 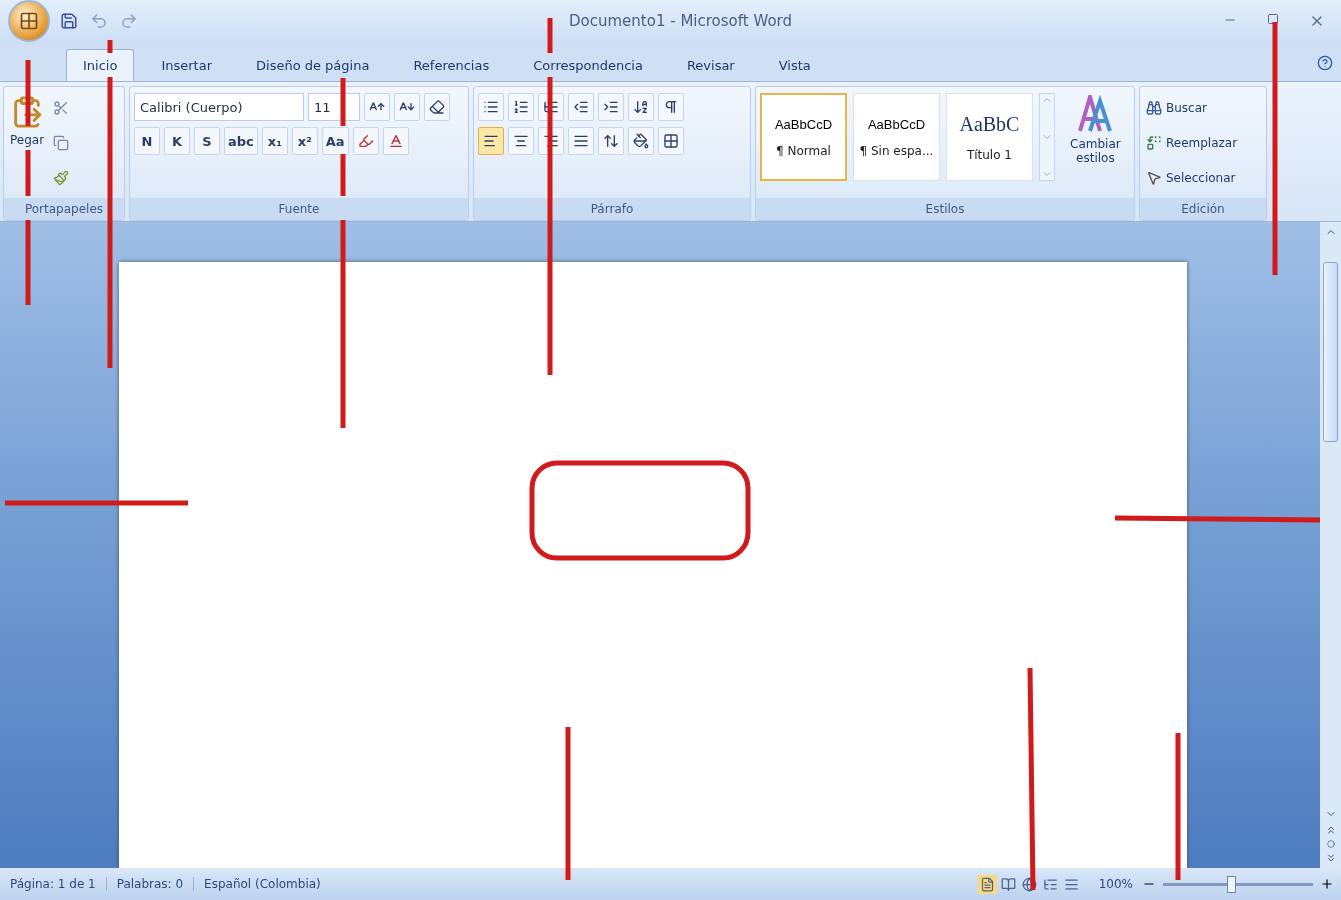 I want to click on highlight-button, so click(x=365, y=141).